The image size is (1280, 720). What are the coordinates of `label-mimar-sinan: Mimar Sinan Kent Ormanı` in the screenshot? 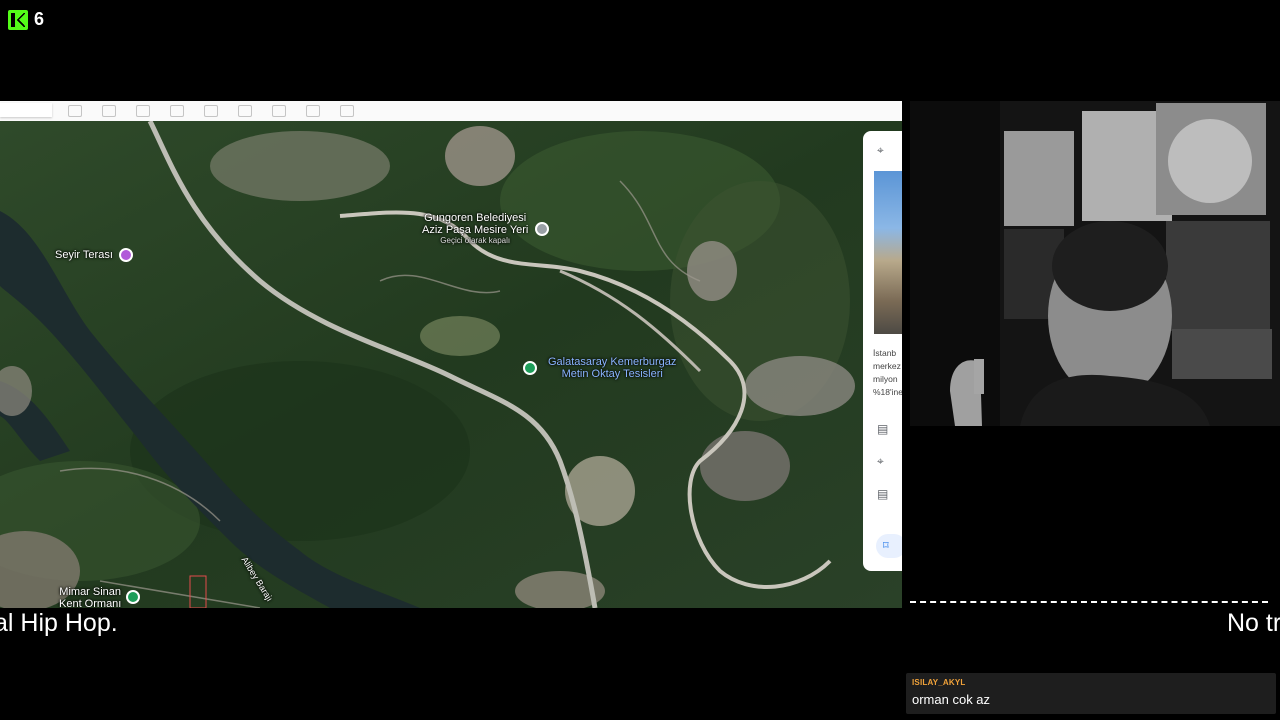 It's located at (90, 597).